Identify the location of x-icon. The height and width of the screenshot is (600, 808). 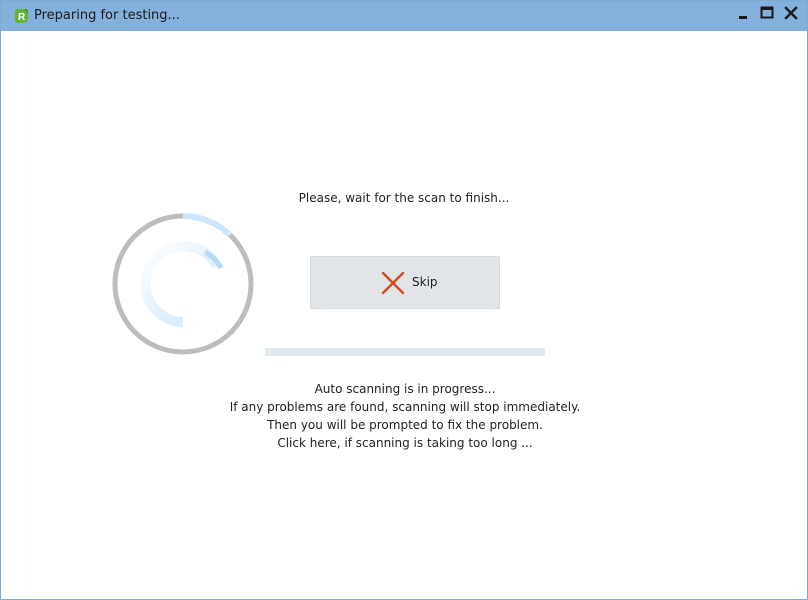
(393, 283).